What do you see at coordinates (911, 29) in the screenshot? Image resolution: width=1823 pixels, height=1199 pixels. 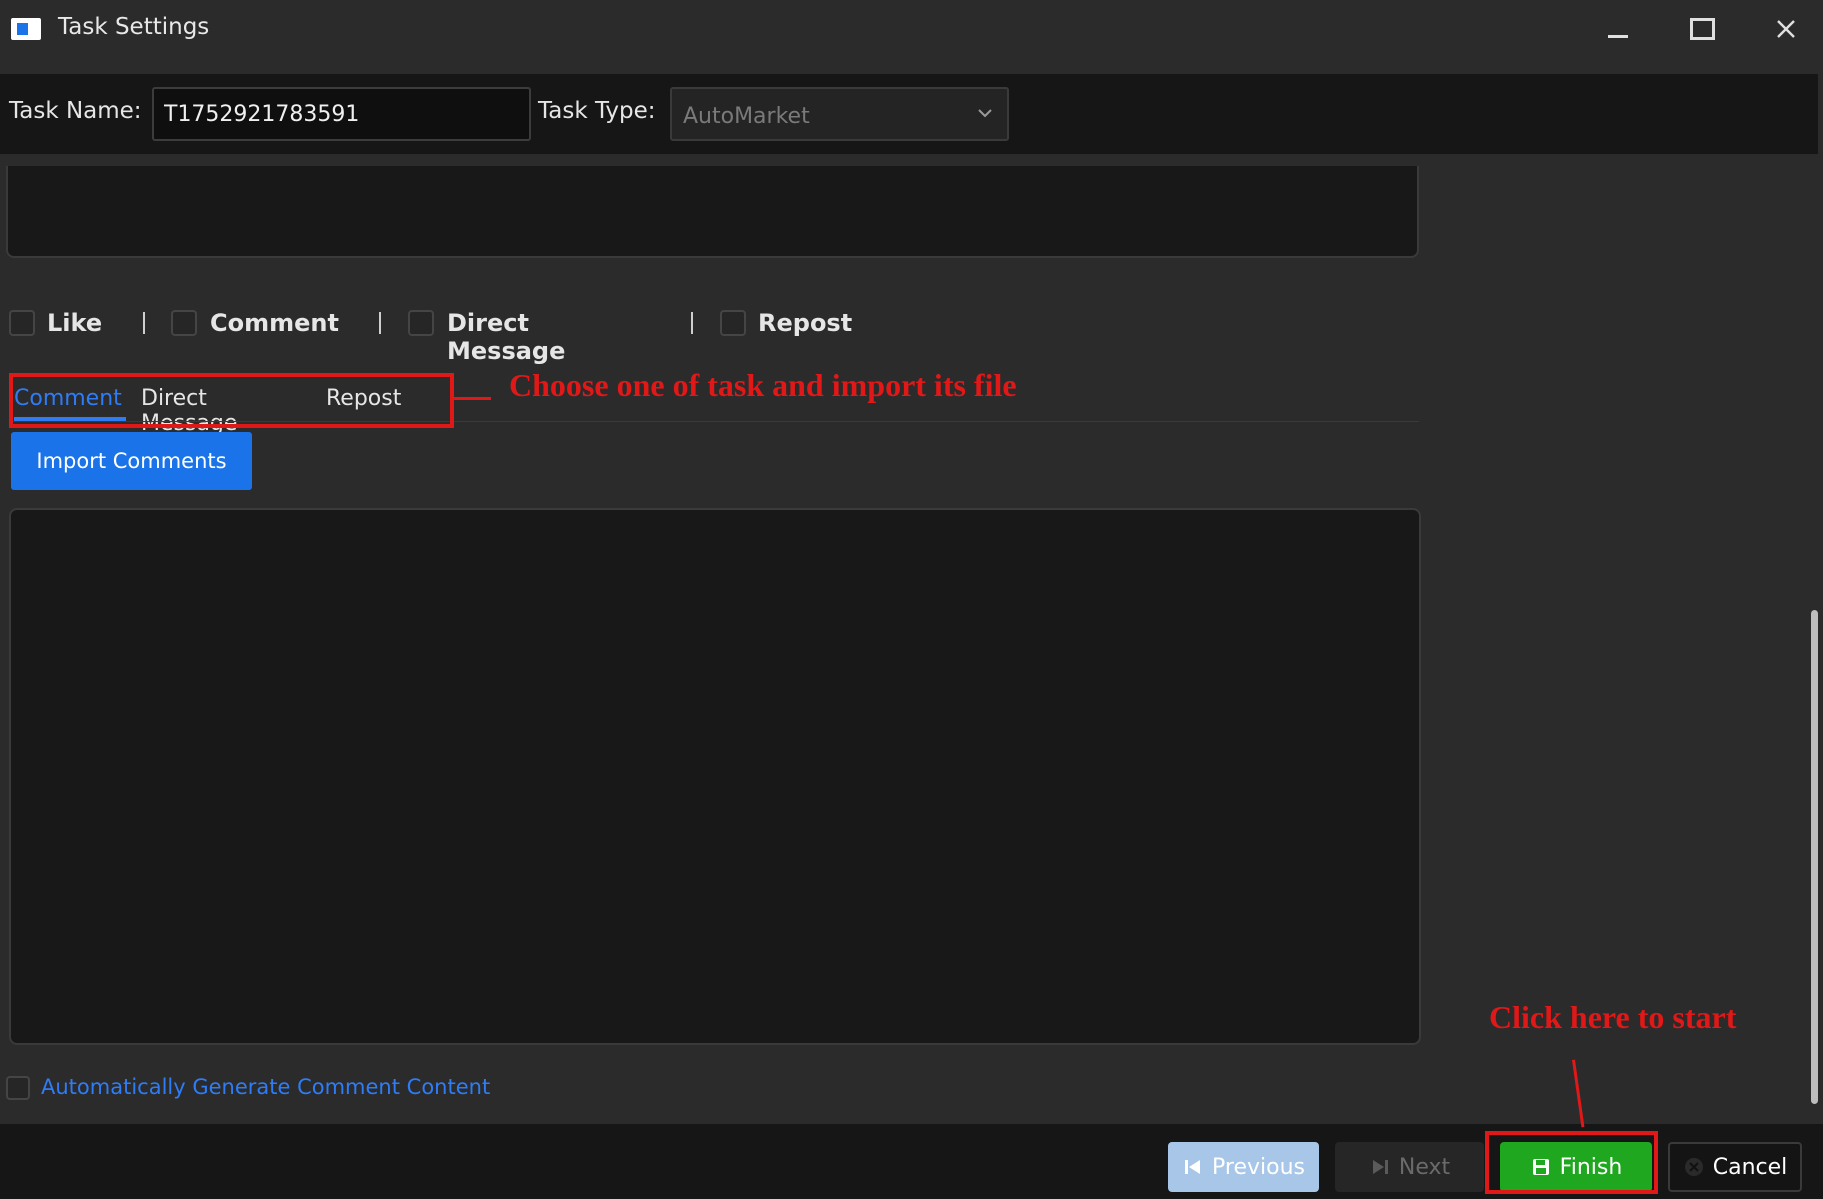 I see `title-bar: Task Settings` at bounding box center [911, 29].